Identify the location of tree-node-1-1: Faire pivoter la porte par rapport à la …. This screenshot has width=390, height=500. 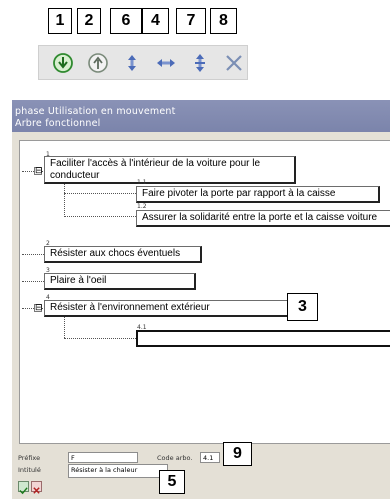
(258, 194).